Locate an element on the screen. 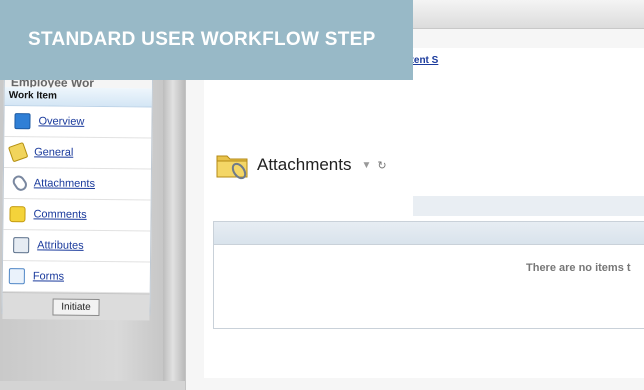  nav-item-comments: Comments is located at coordinates (77, 215).